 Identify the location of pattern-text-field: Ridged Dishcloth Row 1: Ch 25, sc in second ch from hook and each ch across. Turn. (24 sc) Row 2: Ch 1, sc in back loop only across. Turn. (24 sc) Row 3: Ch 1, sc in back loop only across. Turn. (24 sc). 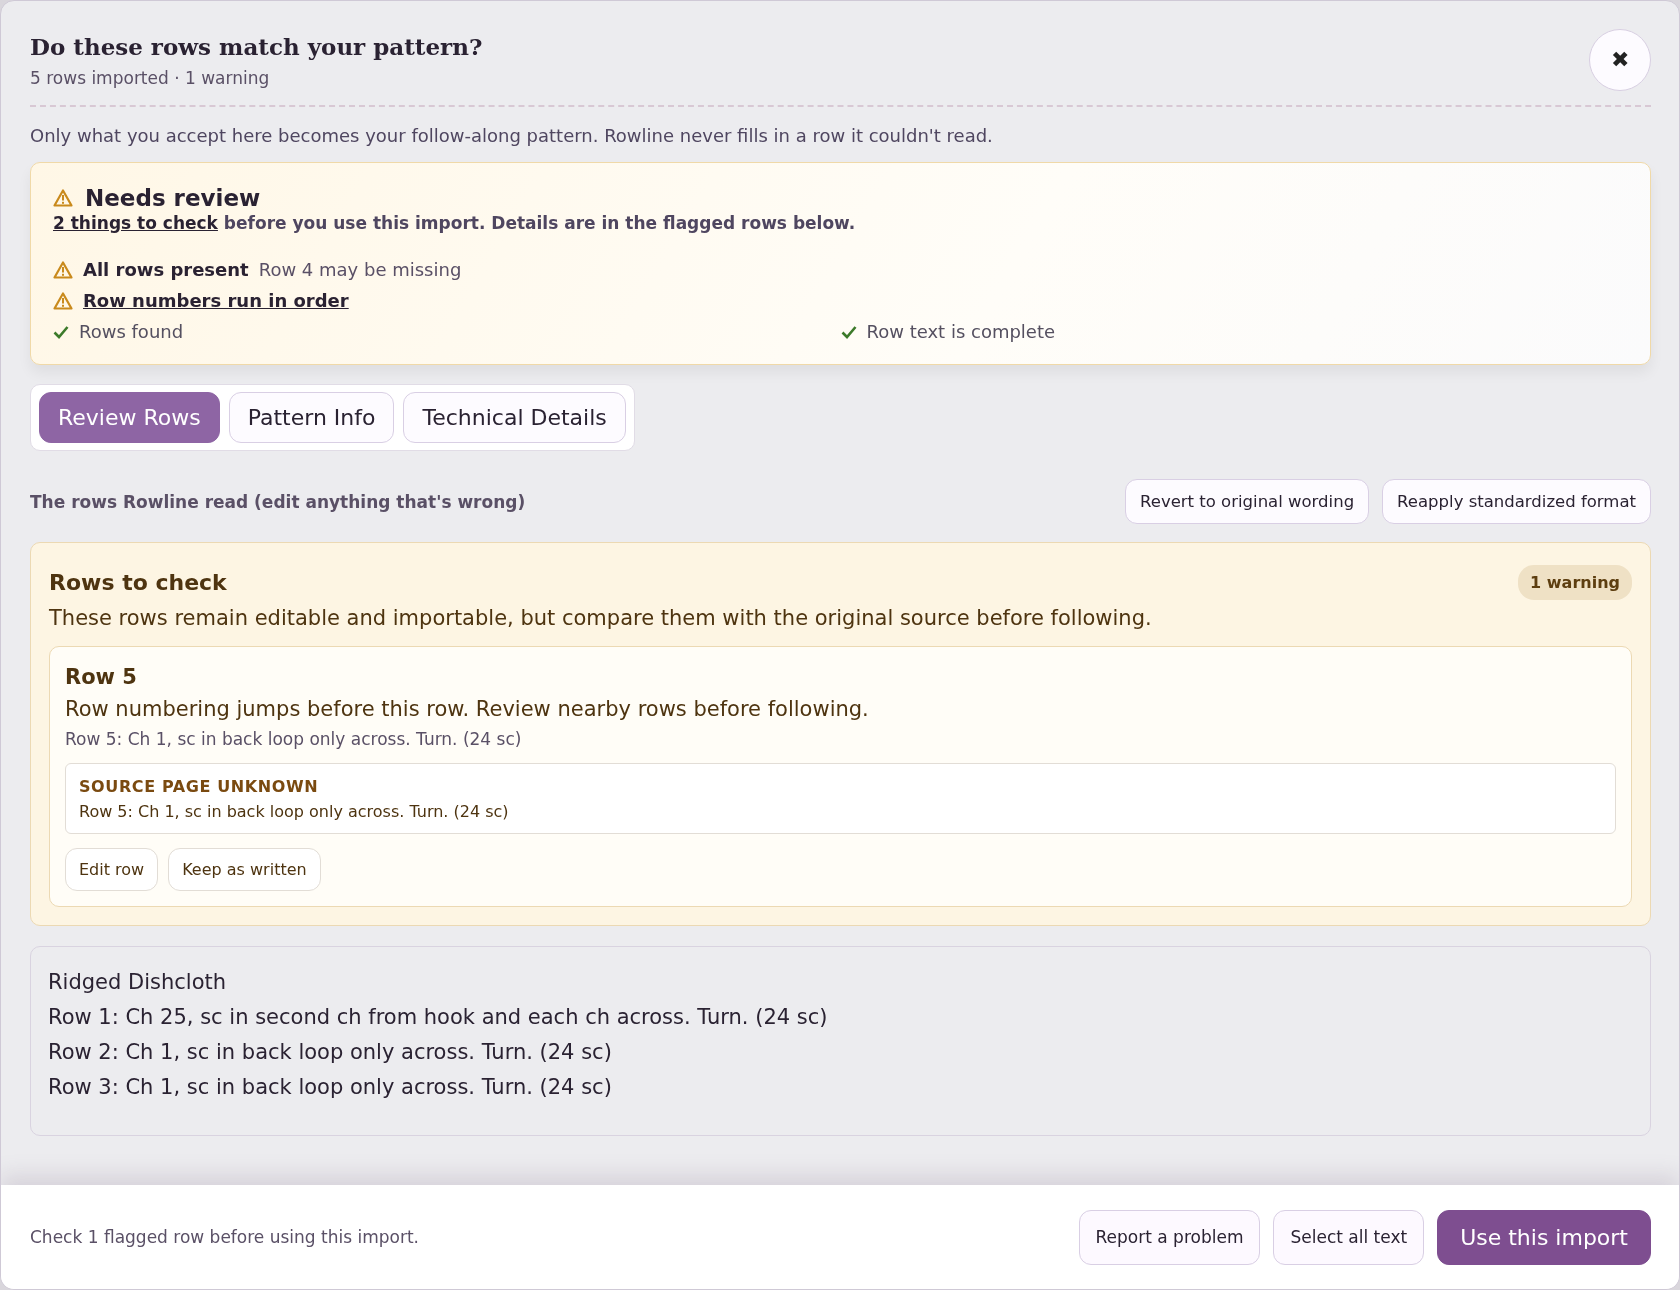
(840, 1041).